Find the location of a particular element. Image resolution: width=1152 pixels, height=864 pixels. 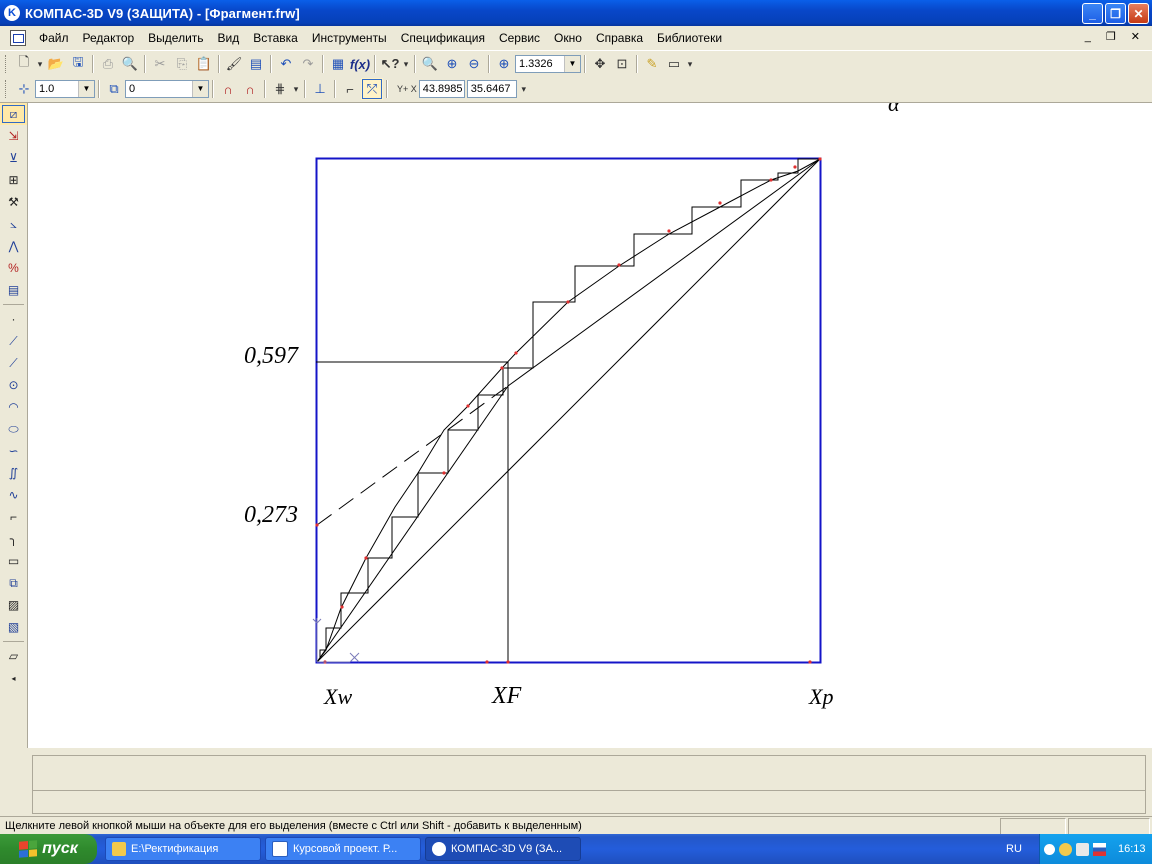

close-button: ✕ is located at coordinates (1138, 13).